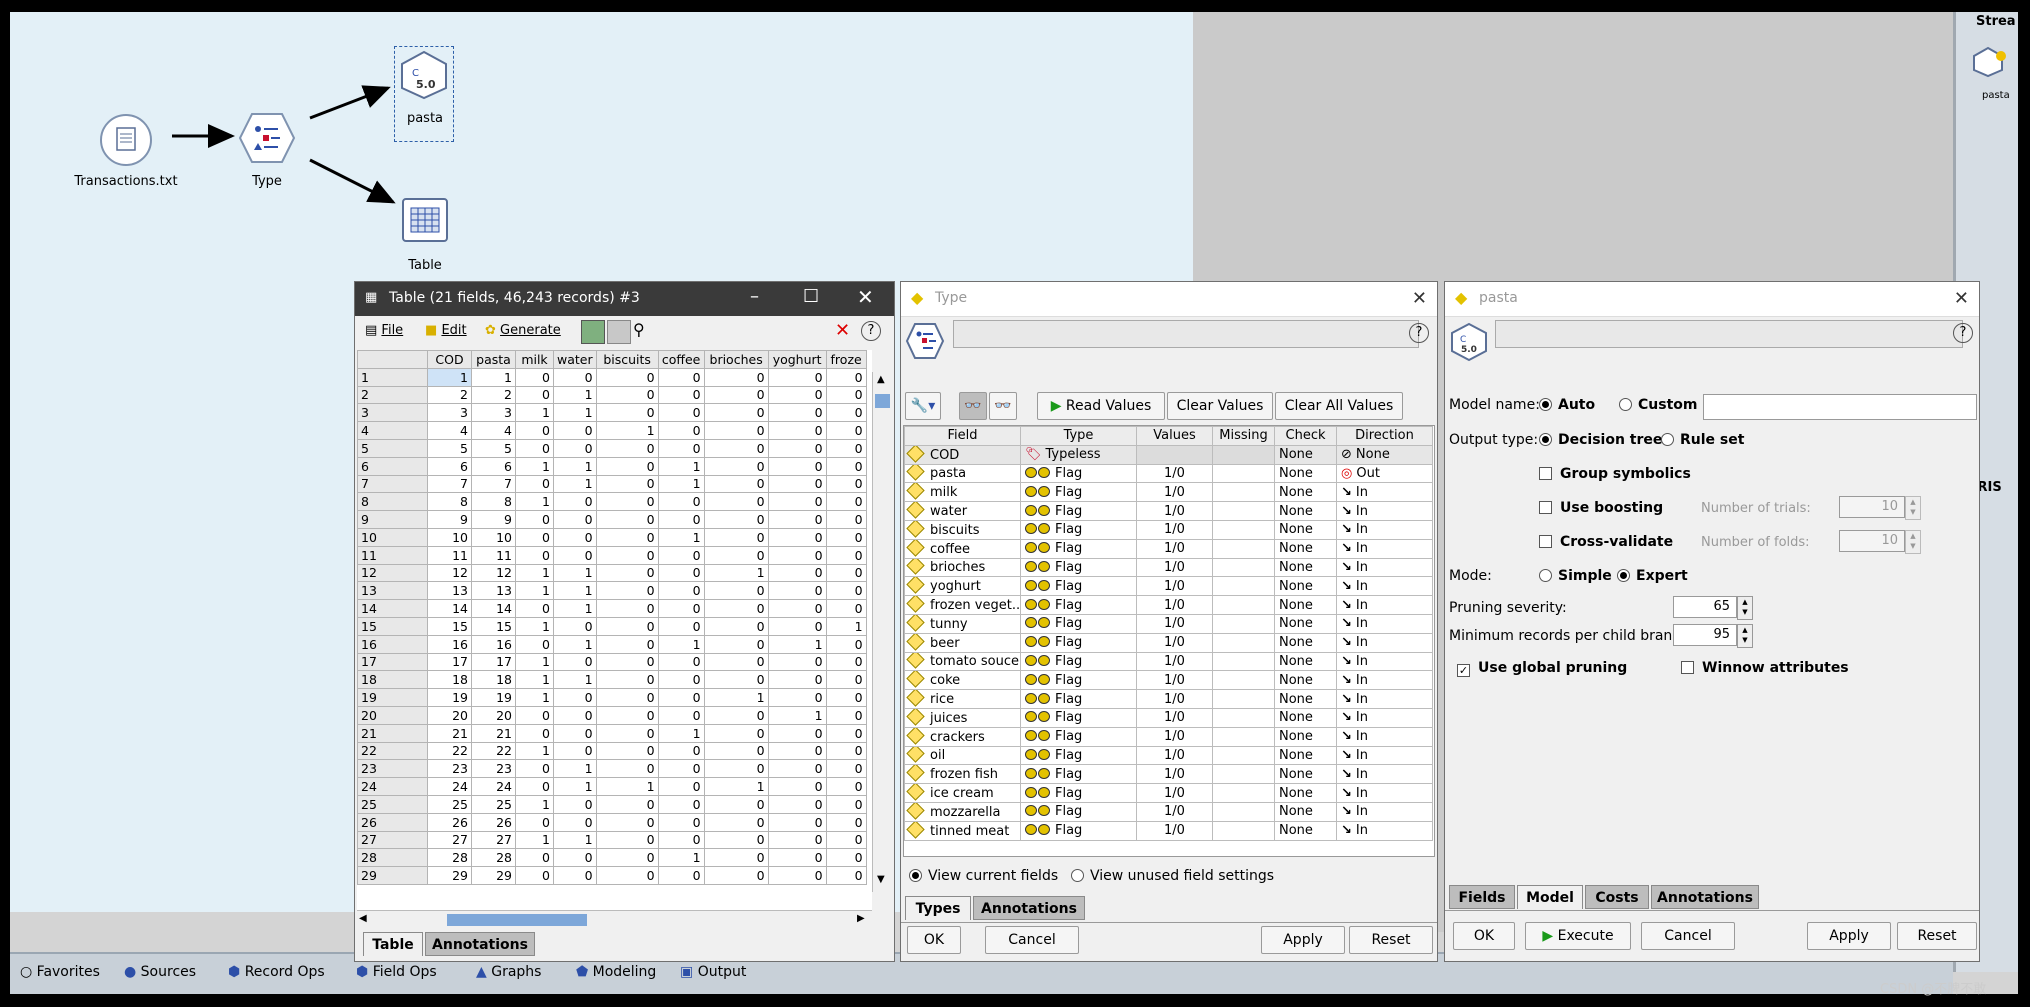 The width and height of the screenshot is (2030, 1007). Describe the element at coordinates (449, 662) in the screenshot. I see `table-cell: 17` at that location.